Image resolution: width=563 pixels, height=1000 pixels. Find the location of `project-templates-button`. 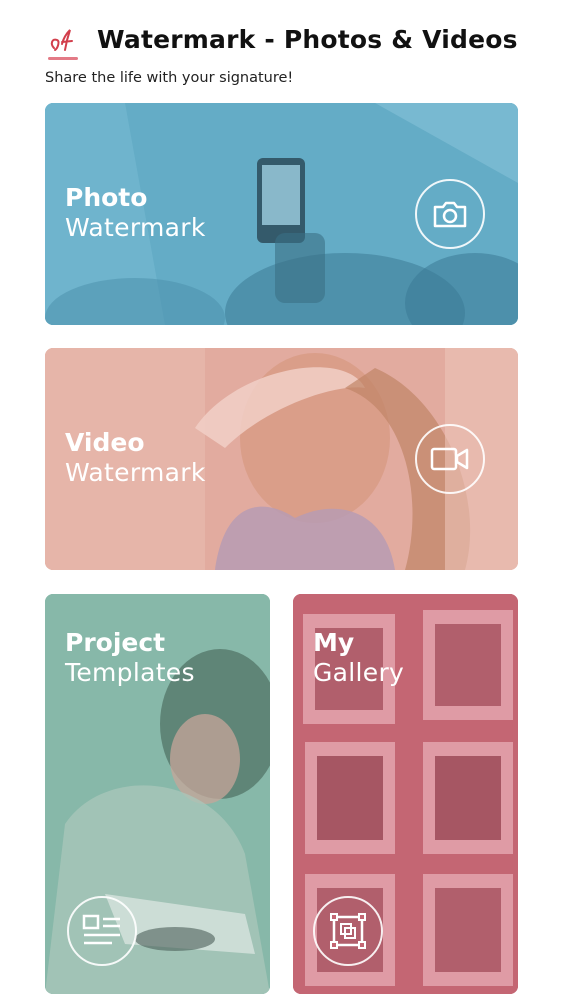

project-templates-button is located at coordinates (102, 931).